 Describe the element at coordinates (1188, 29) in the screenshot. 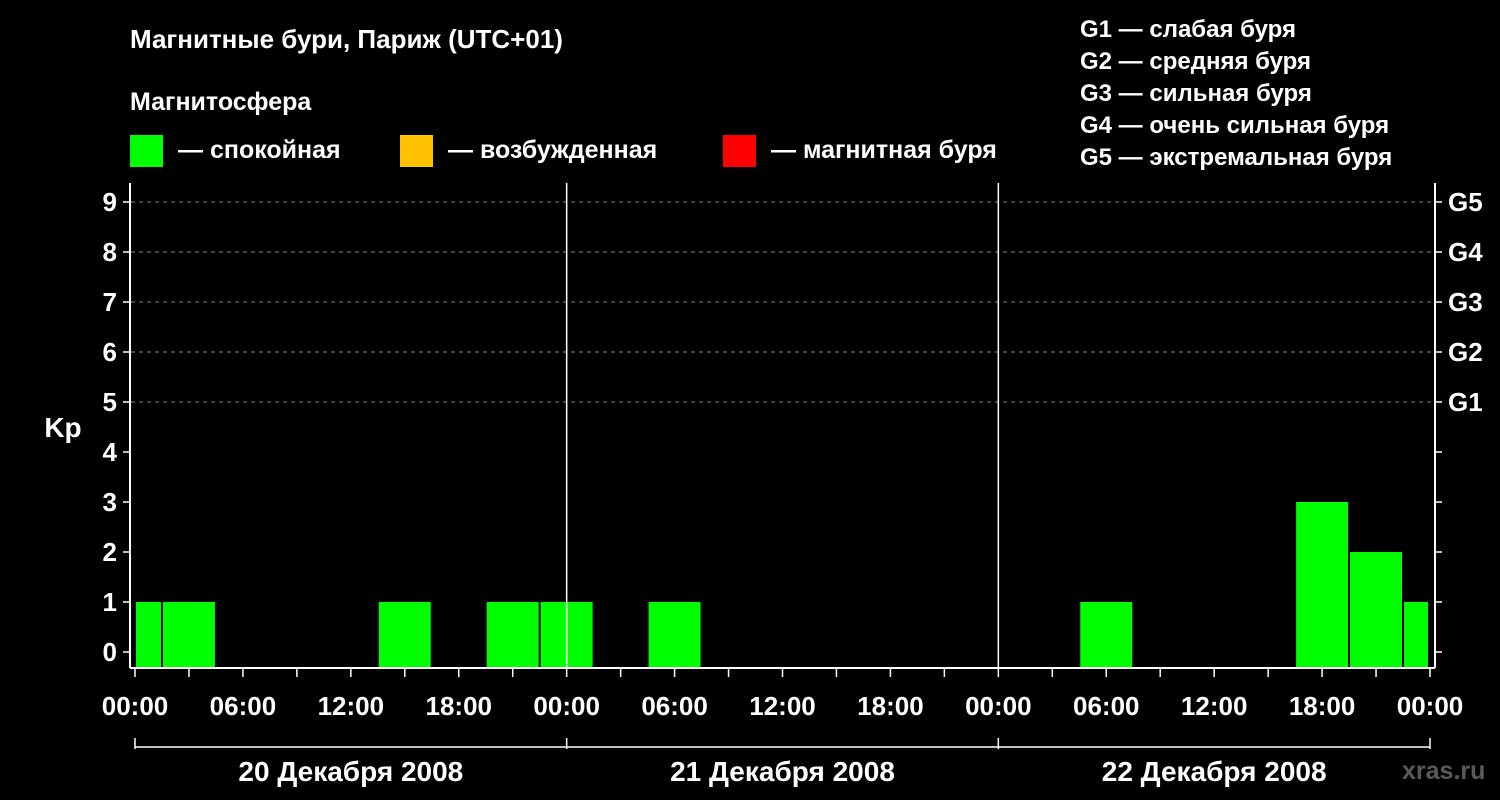

I see `storm-level-label: G1 — слабая буря` at that location.